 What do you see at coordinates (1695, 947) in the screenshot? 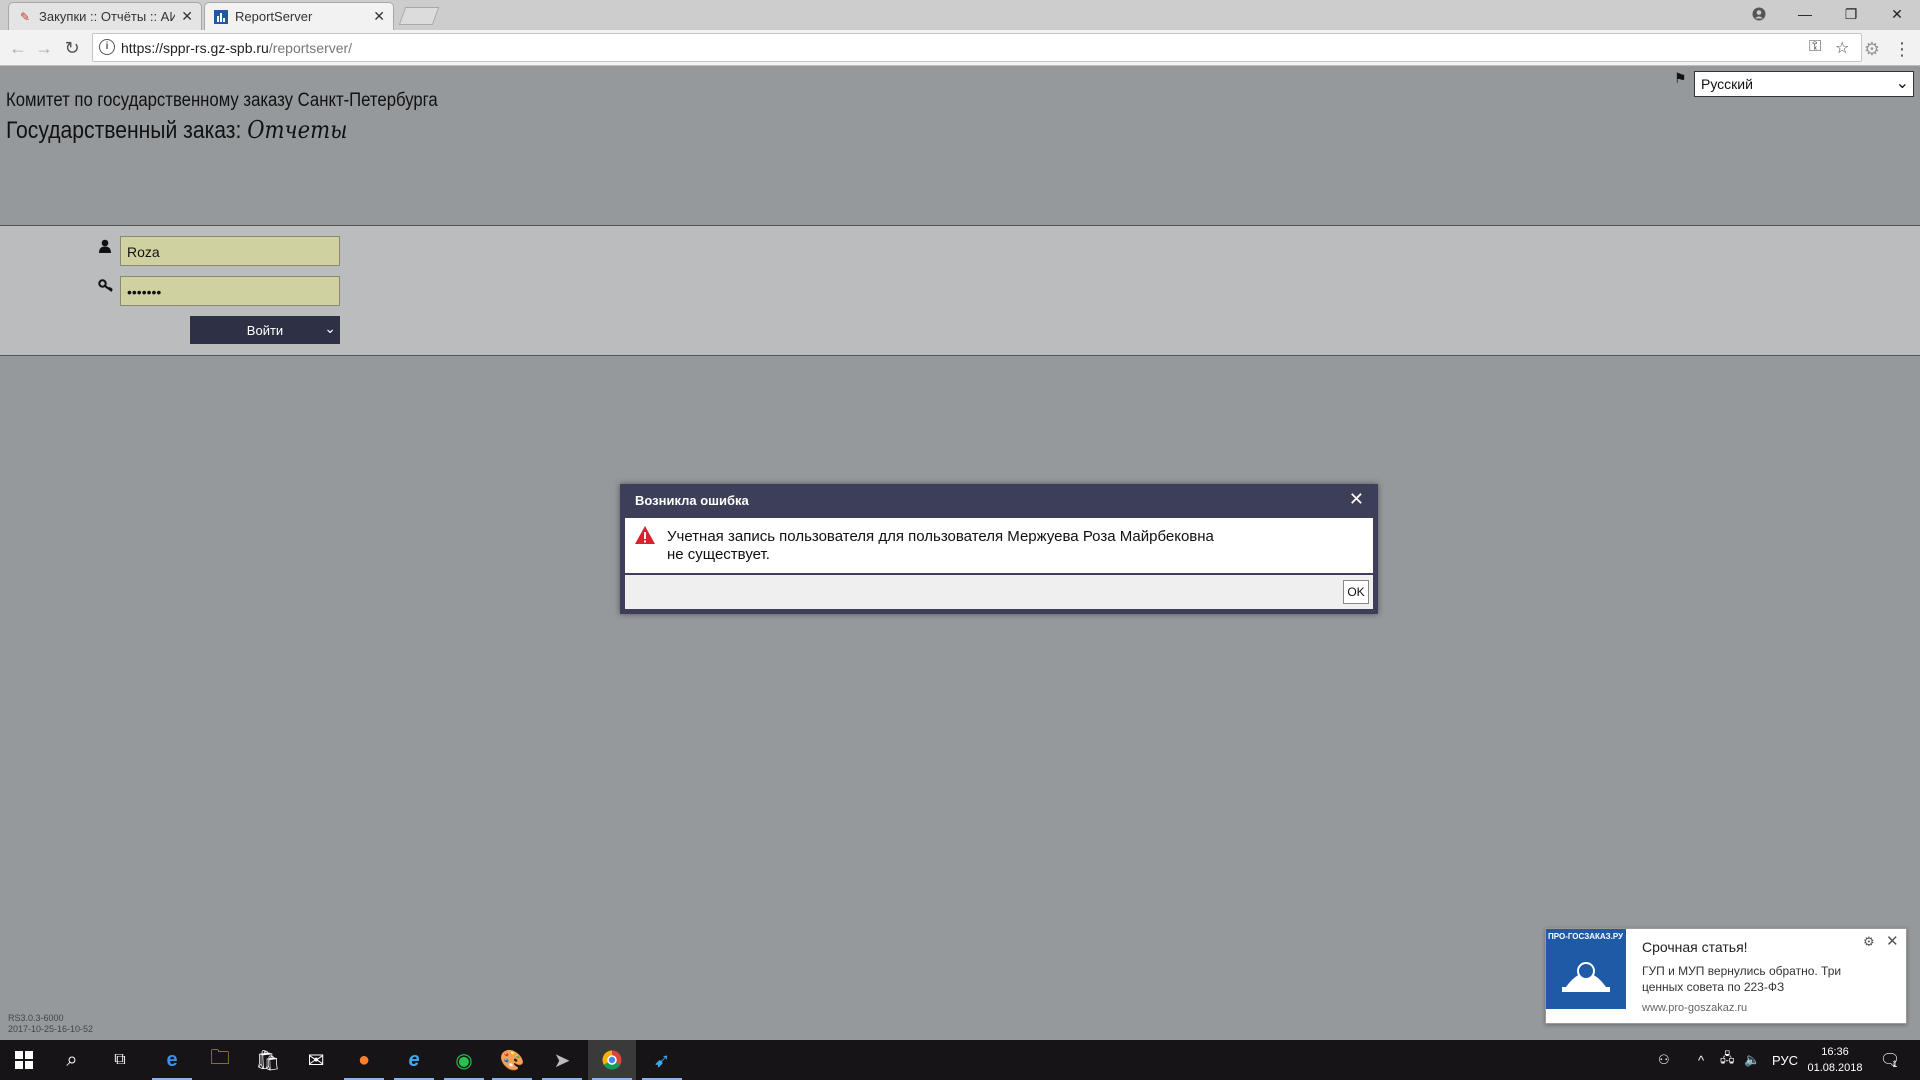
I see `notification-title: Срочная статья!` at bounding box center [1695, 947].